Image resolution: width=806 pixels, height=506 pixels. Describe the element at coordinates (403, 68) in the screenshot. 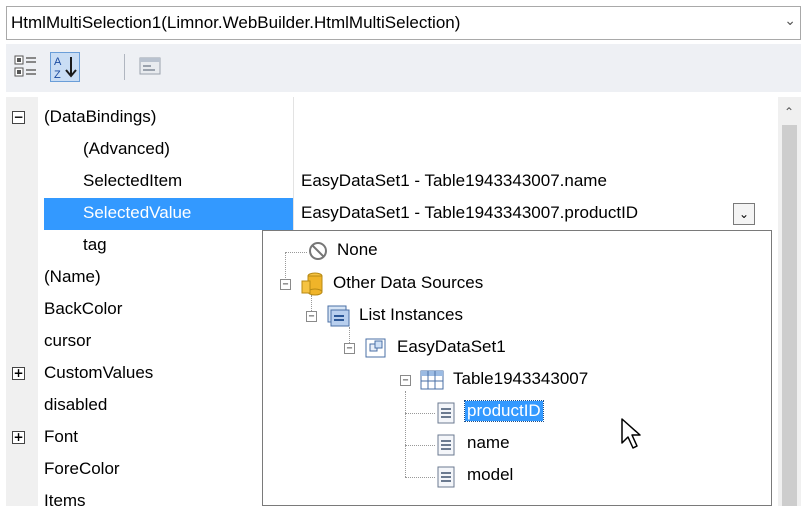

I see `property-toolbar: A Z` at that location.